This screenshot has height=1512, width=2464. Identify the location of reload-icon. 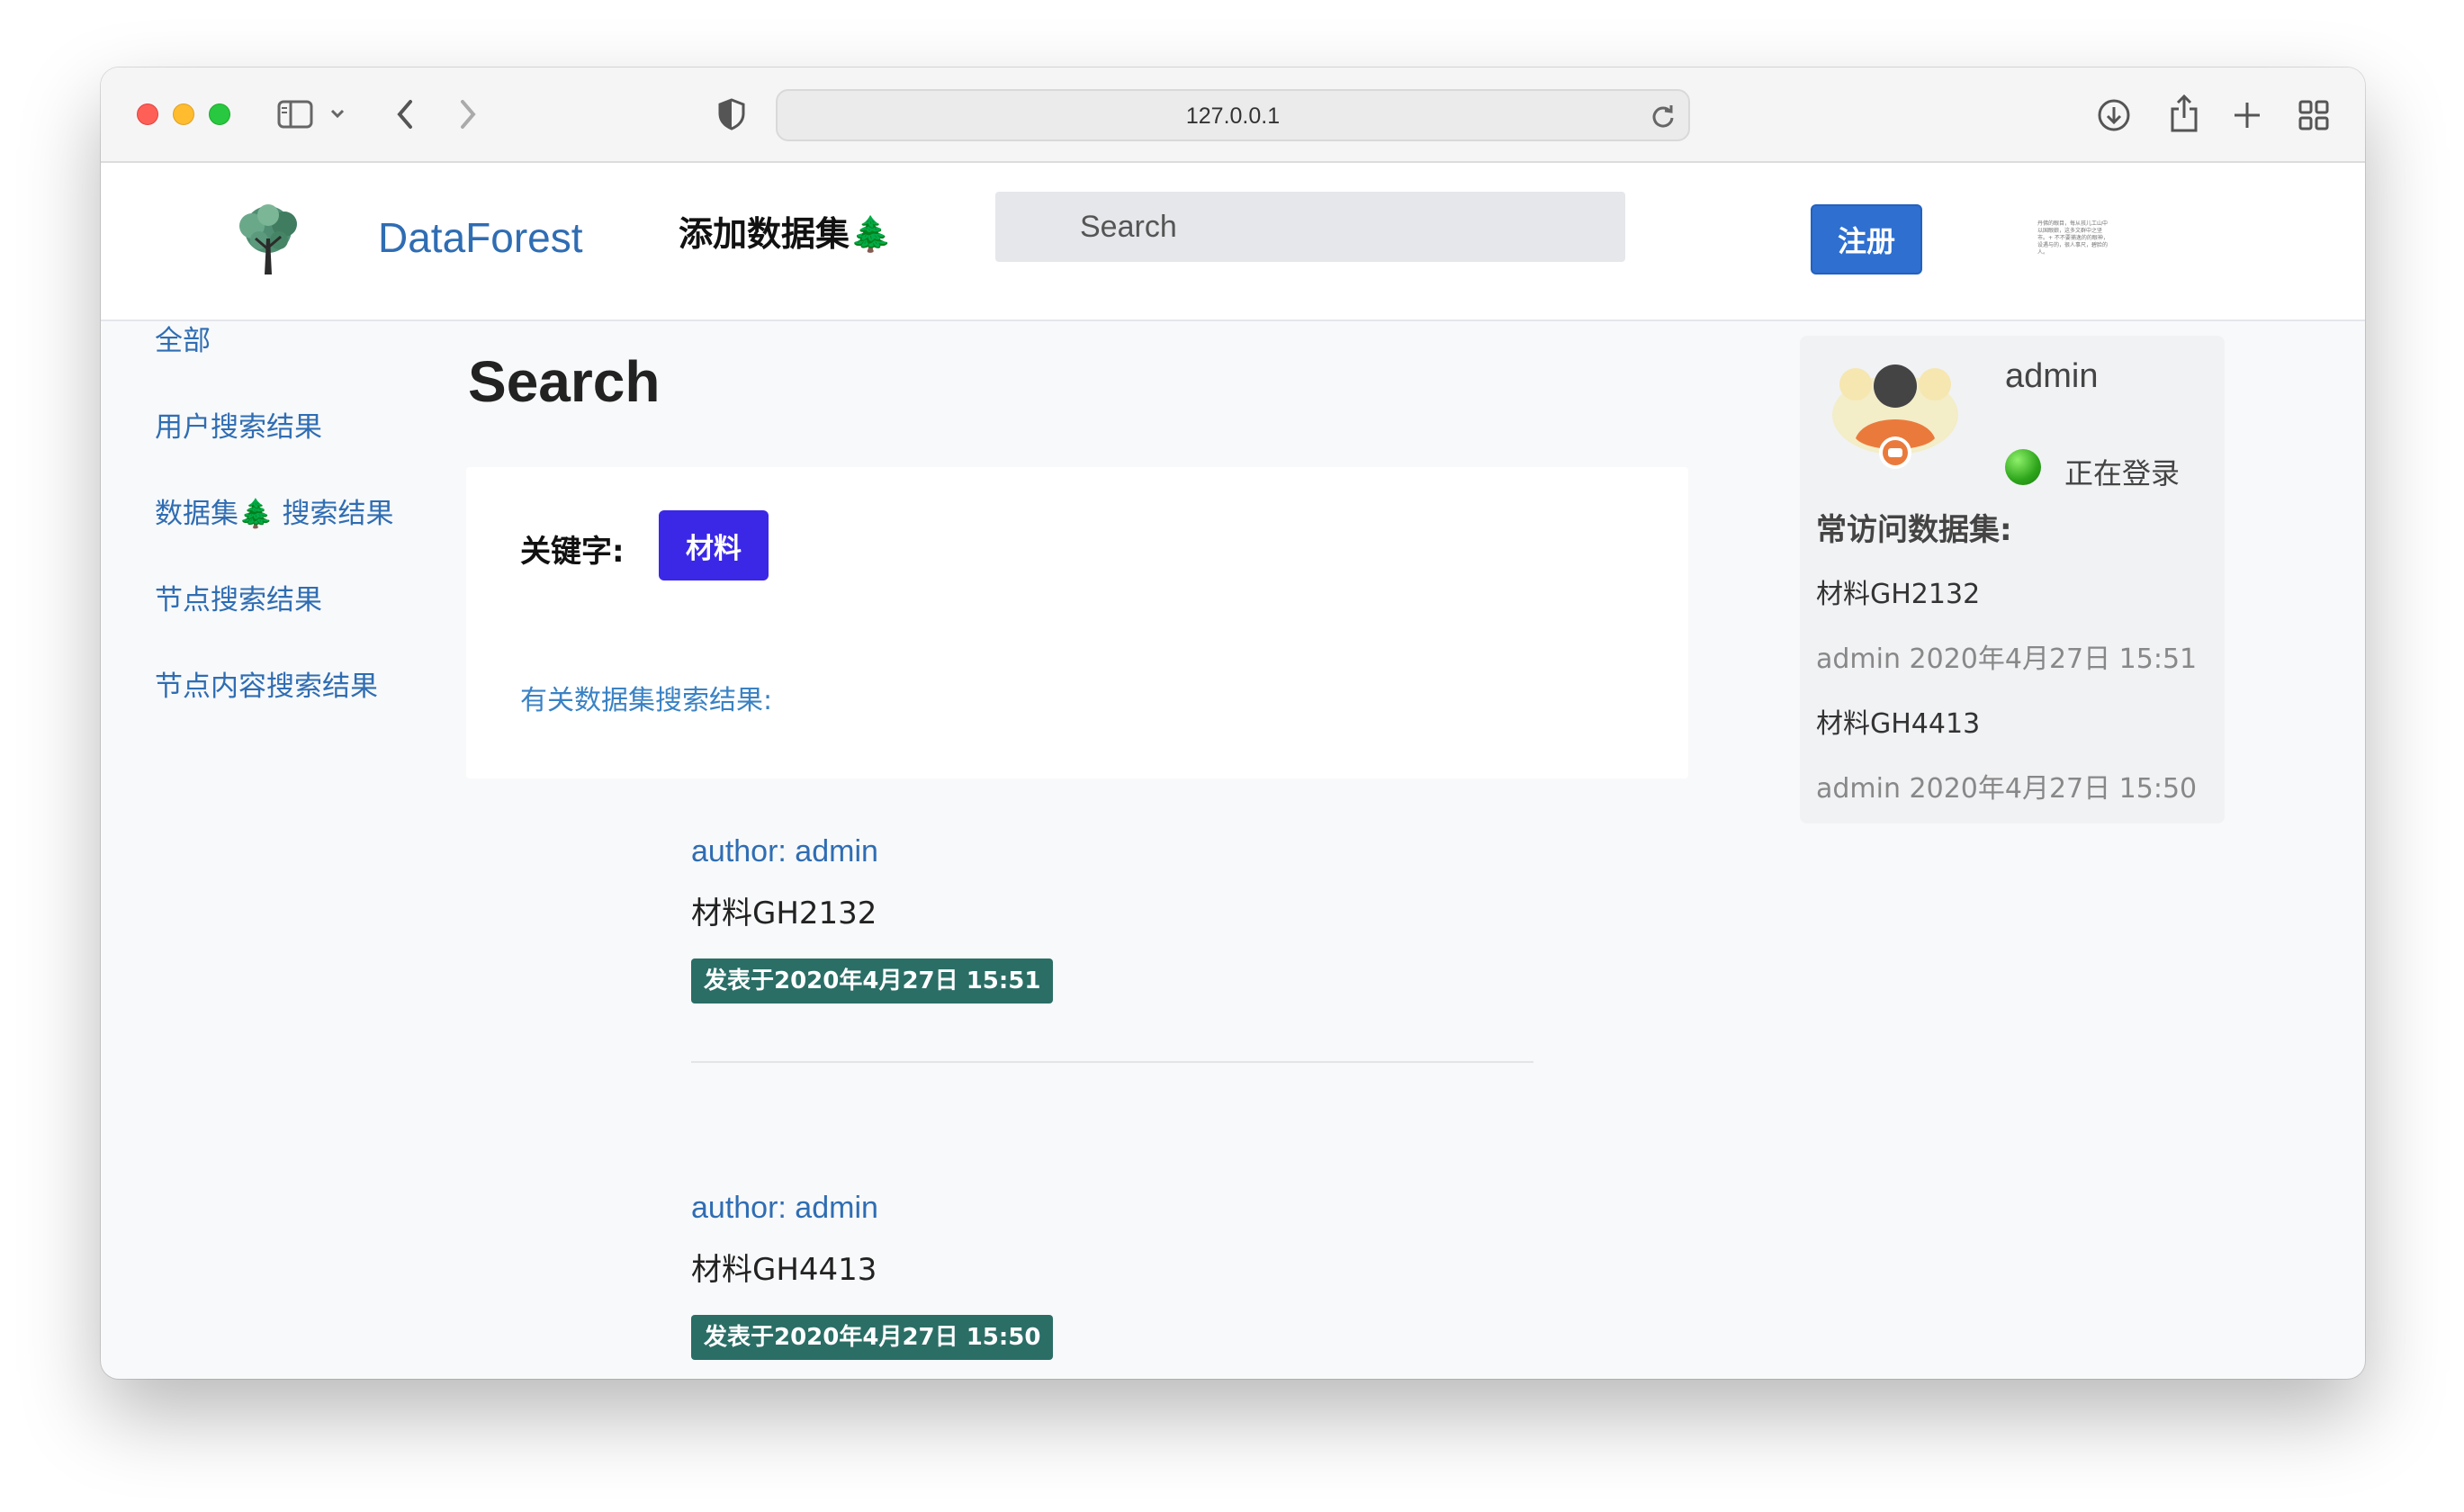
(1663, 117).